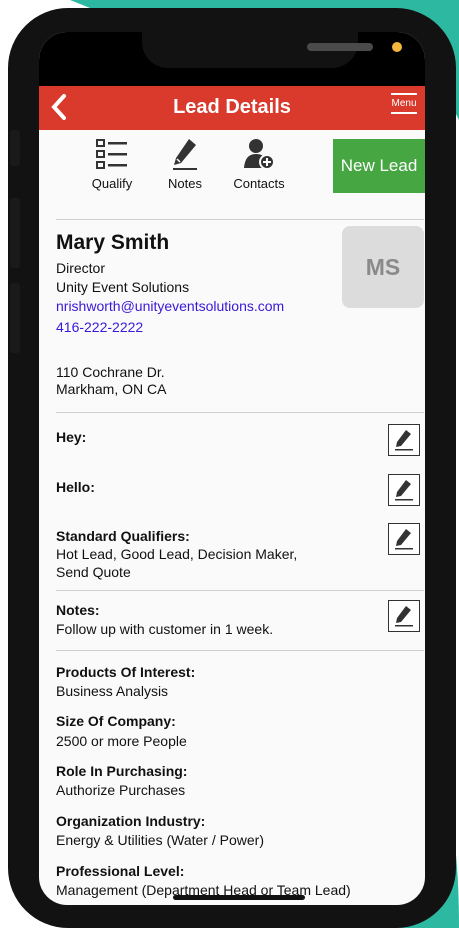 Image resolution: width=459 pixels, height=928 pixels. I want to click on qualify-button: Qualify, so click(112, 163).